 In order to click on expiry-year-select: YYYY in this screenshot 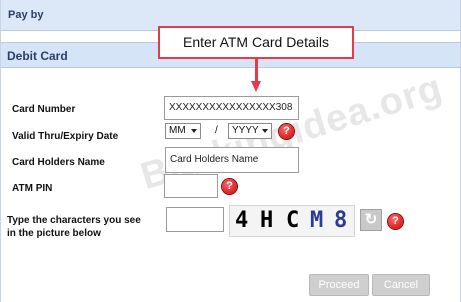, I will do `click(250, 131)`.